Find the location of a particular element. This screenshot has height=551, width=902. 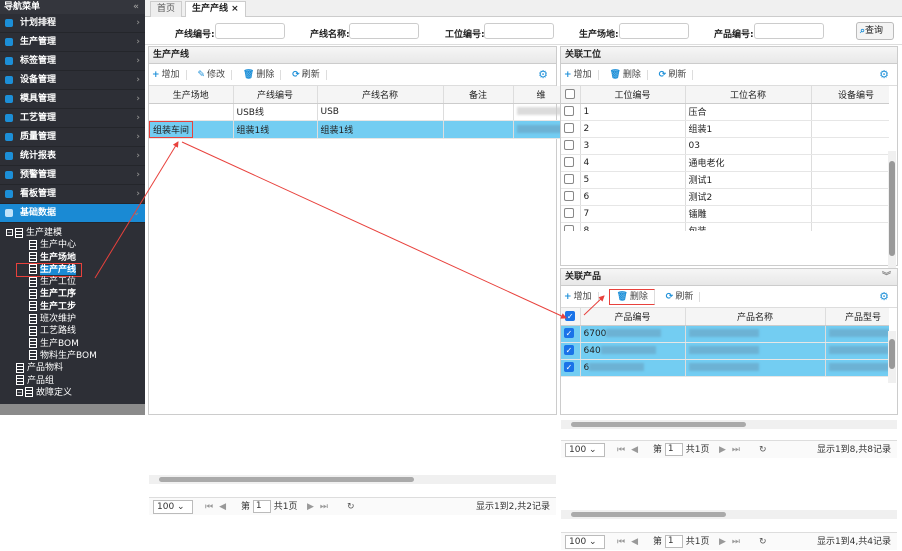

sidebar-item: 生产管理 › is located at coordinates (72, 42).